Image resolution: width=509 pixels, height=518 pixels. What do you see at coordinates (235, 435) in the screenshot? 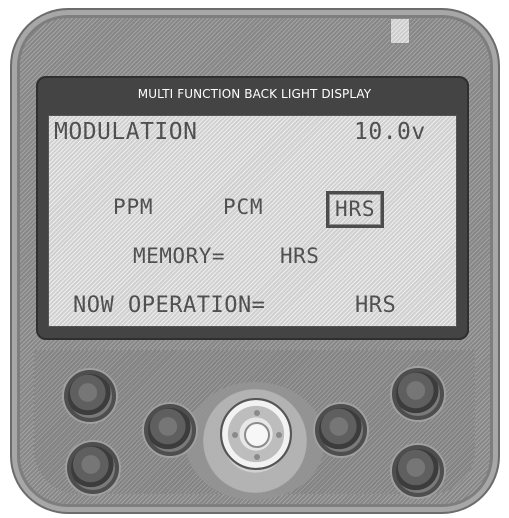
I see `dpad-left-icon` at bounding box center [235, 435].